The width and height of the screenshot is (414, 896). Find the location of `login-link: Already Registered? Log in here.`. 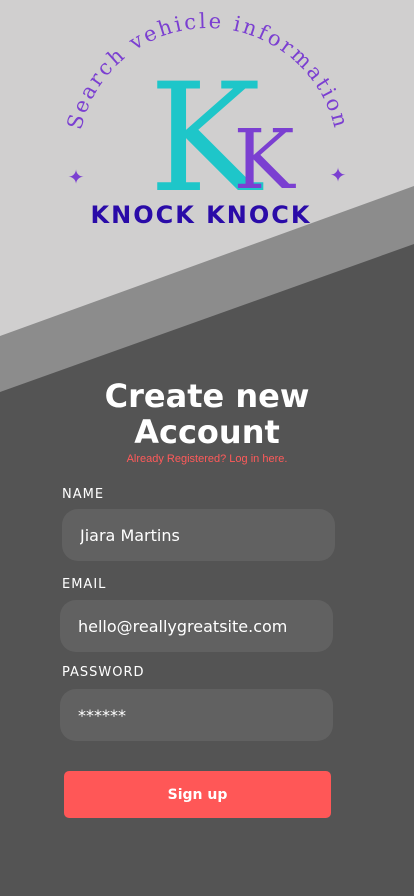

login-link: Already Registered? Log in here. is located at coordinates (207, 459).